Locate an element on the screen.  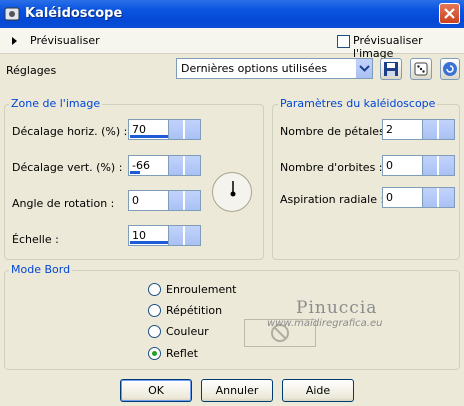
image-zone-legend: Zone de l'image is located at coordinates (56, 103).